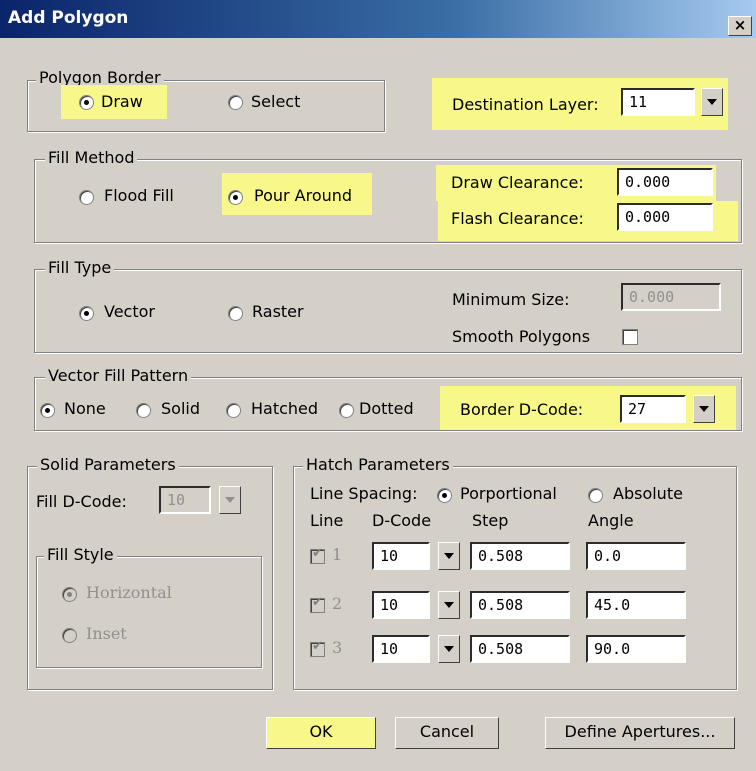 This screenshot has width=756, height=771. What do you see at coordinates (235, 313) in the screenshot?
I see `raster-radio` at bounding box center [235, 313].